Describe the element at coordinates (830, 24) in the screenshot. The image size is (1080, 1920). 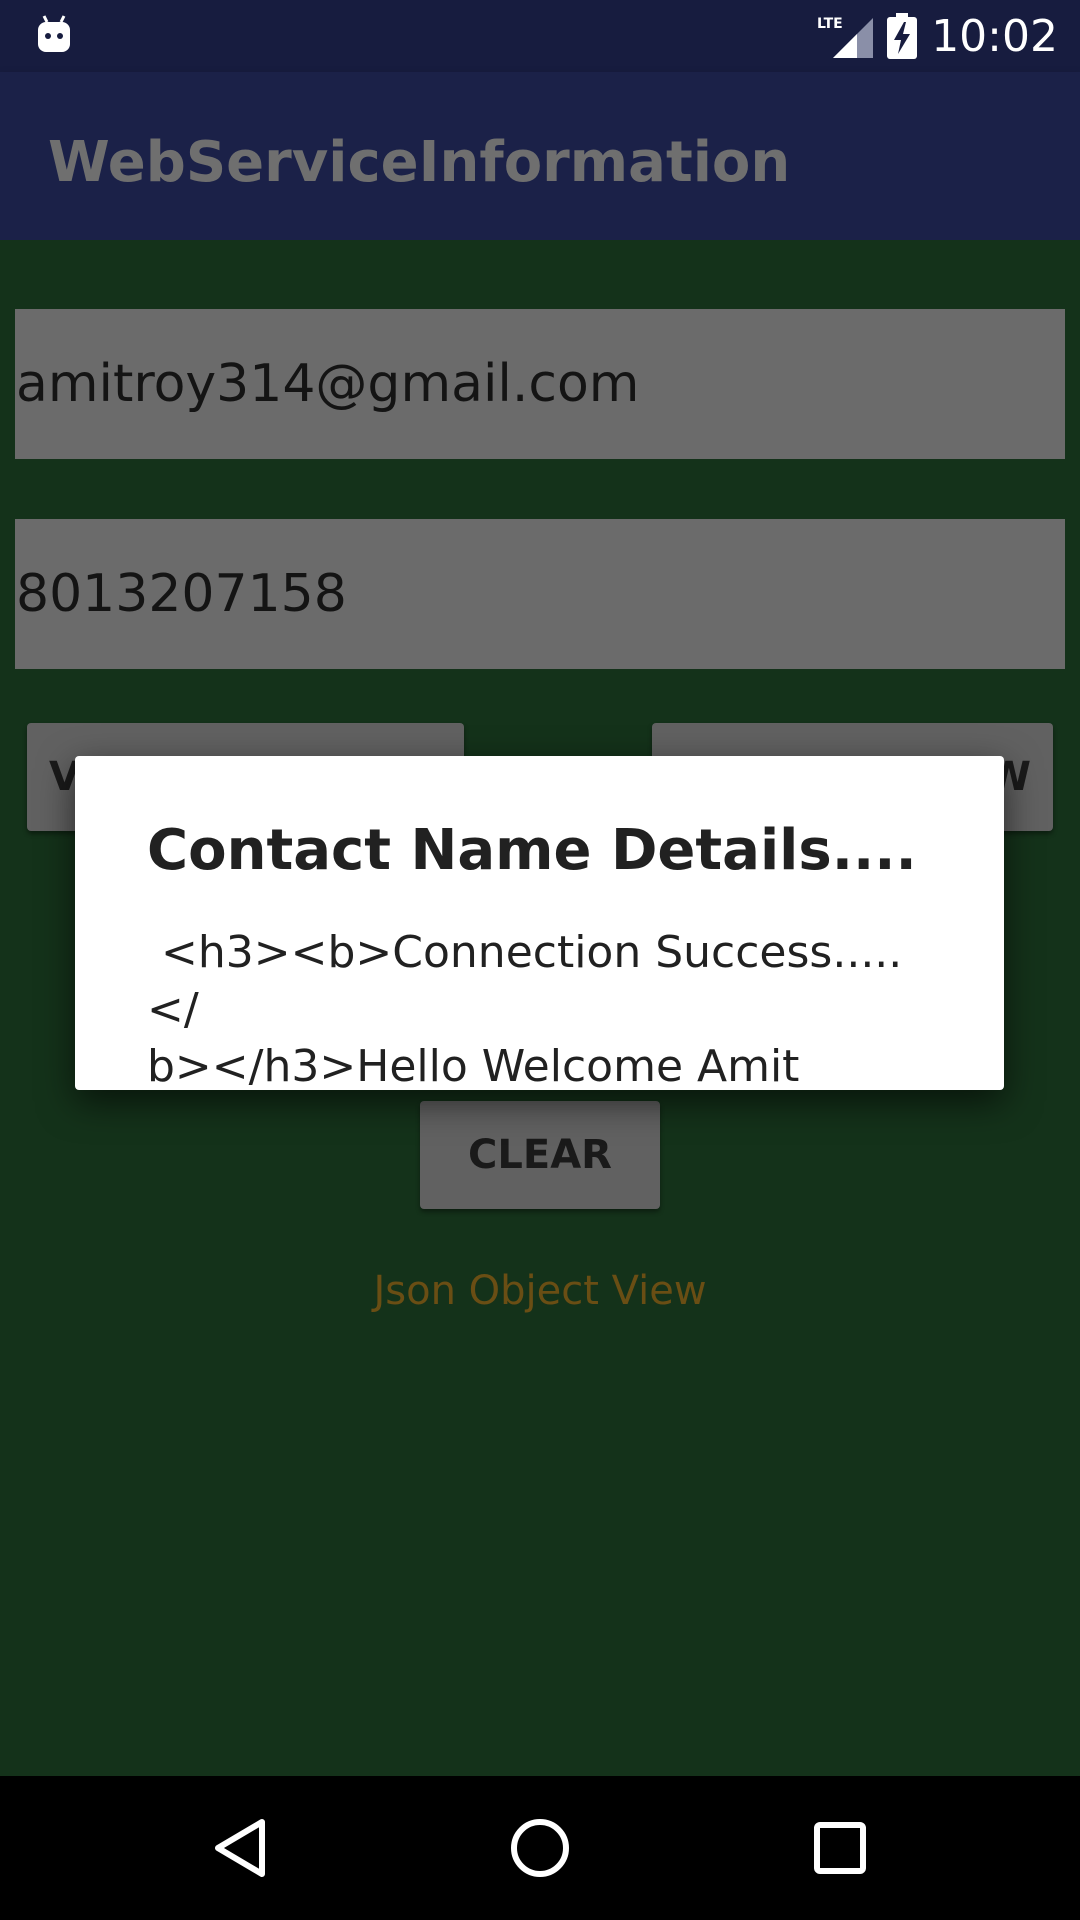
I see `lte-label: LTE` at that location.